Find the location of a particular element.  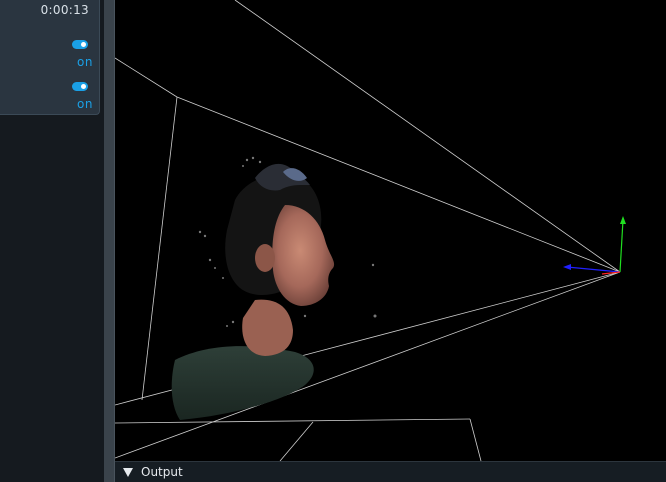

toggle-1-label: on is located at coordinates (85, 62).